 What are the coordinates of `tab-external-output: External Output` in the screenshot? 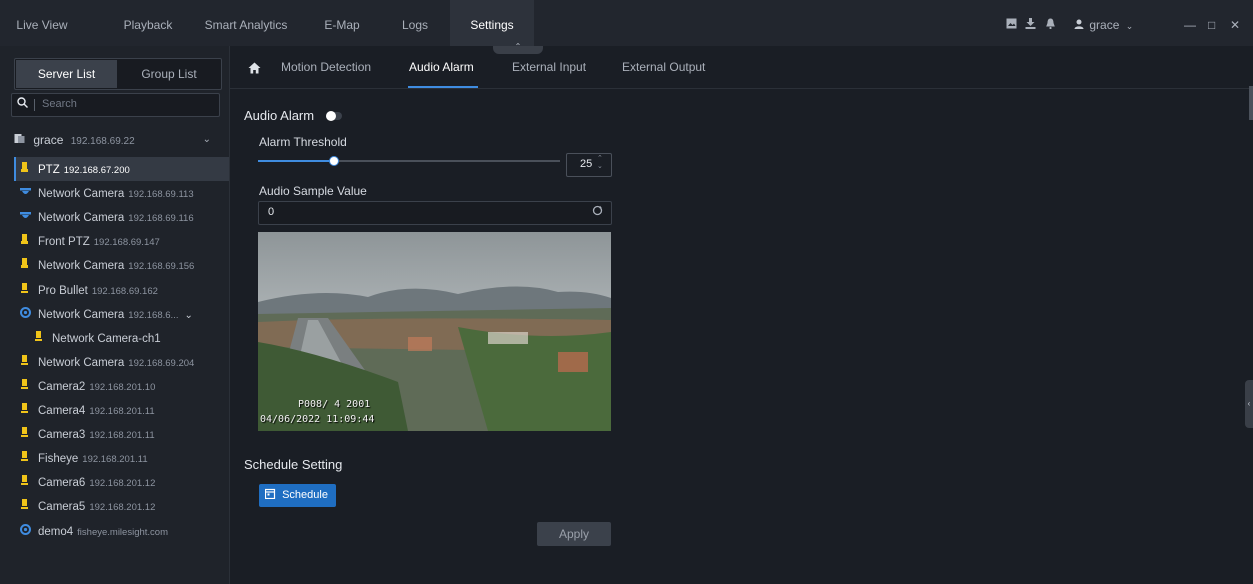 It's located at (663, 67).